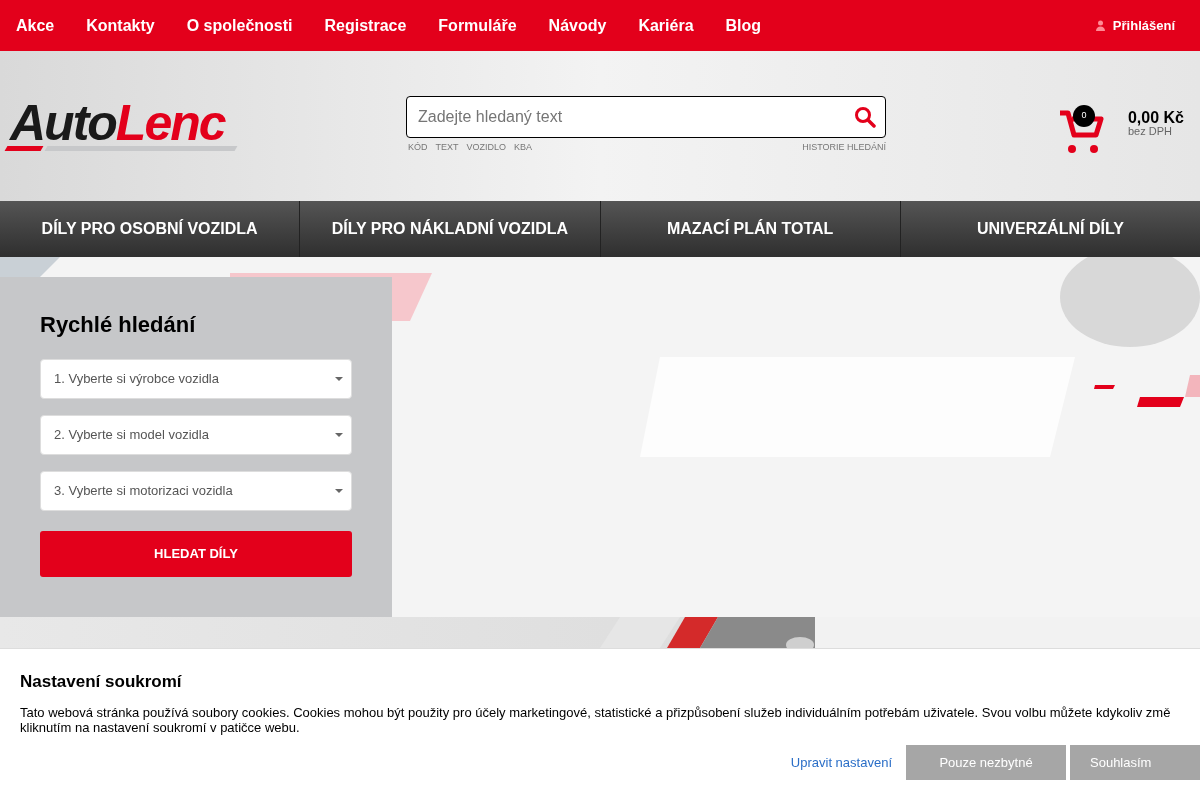 Image resolution: width=1200 pixels, height=800 pixels. I want to click on cart-icon, so click(1080, 132).